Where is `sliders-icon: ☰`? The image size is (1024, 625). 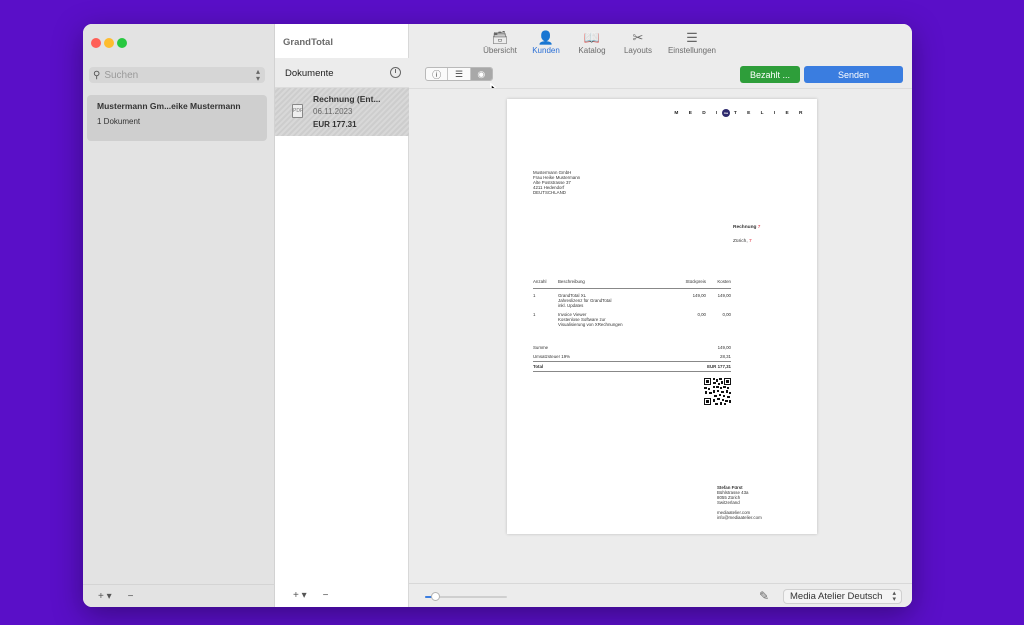
sliders-icon: ☰ is located at coordinates (692, 37).